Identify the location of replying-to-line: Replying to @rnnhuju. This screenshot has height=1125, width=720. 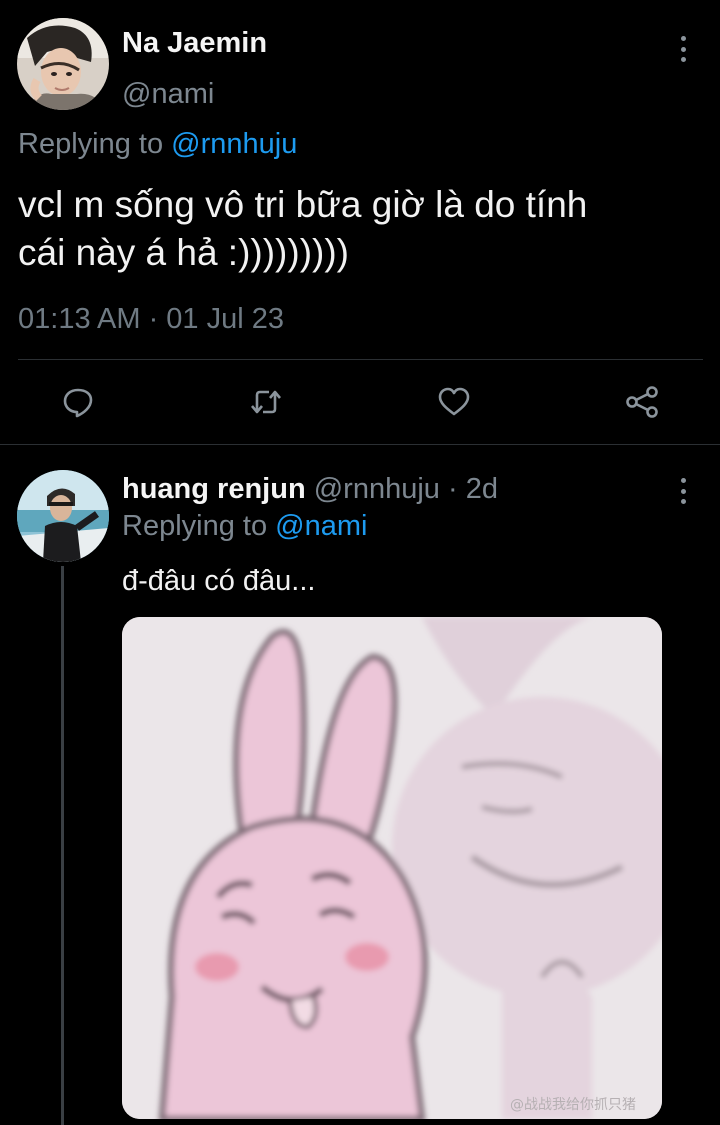
(157, 144).